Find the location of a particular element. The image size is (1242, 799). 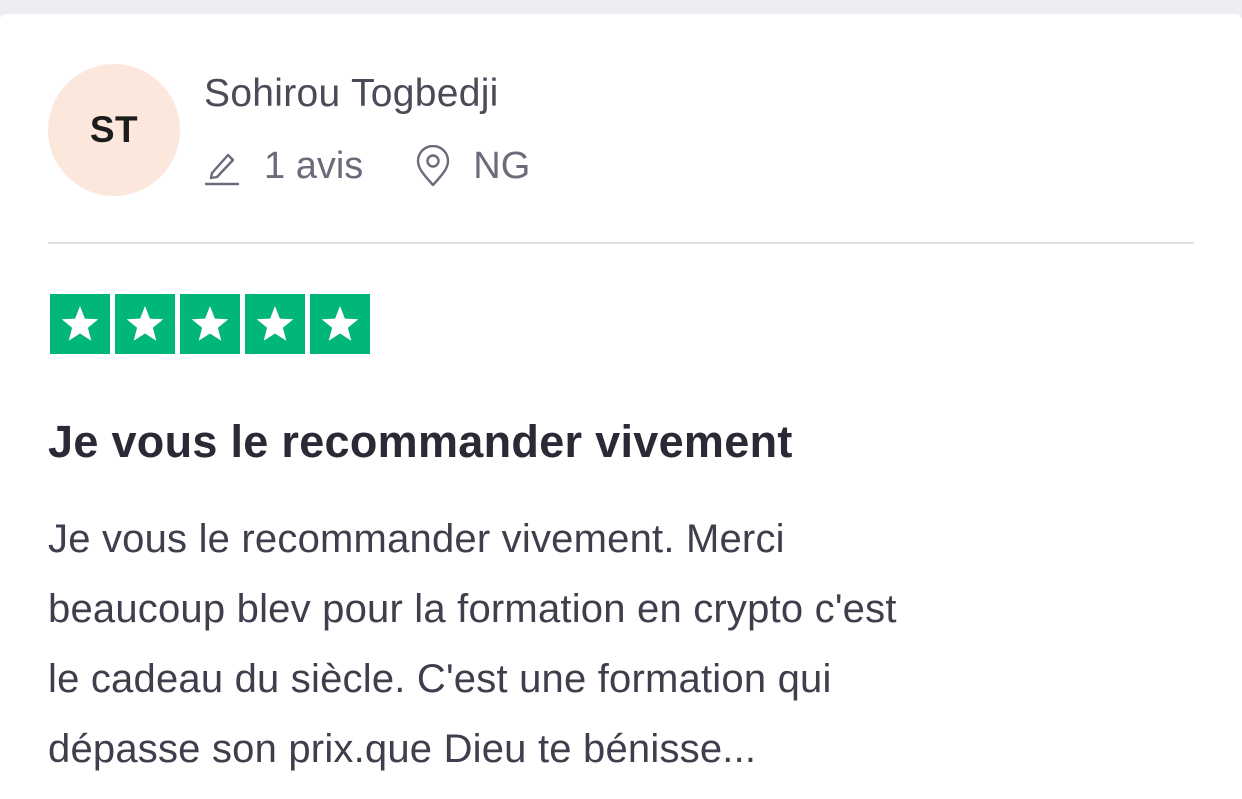

divider is located at coordinates (621, 243).